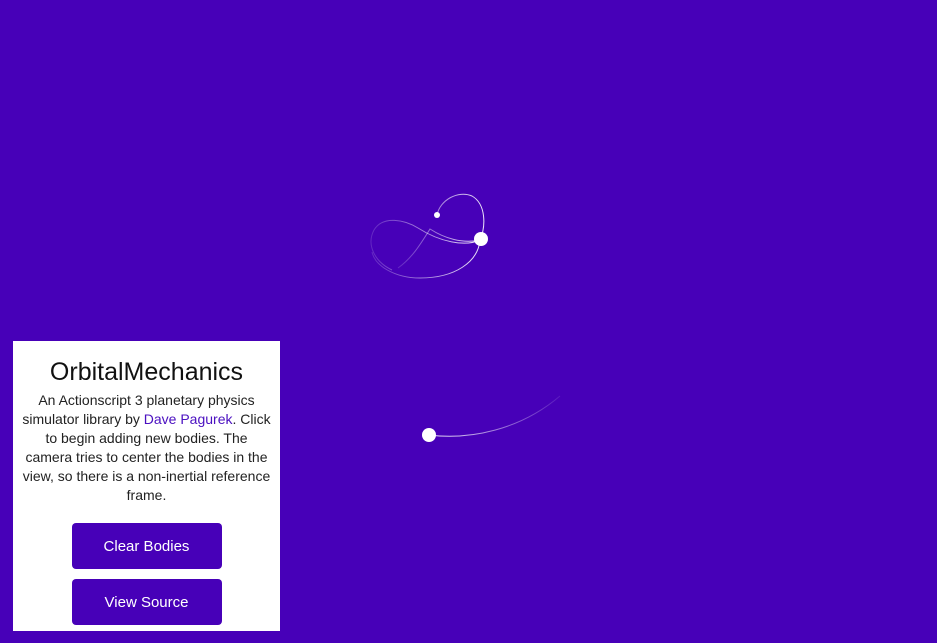 The image size is (937, 643). What do you see at coordinates (146, 602) in the screenshot?
I see `view-source-button: View Source` at bounding box center [146, 602].